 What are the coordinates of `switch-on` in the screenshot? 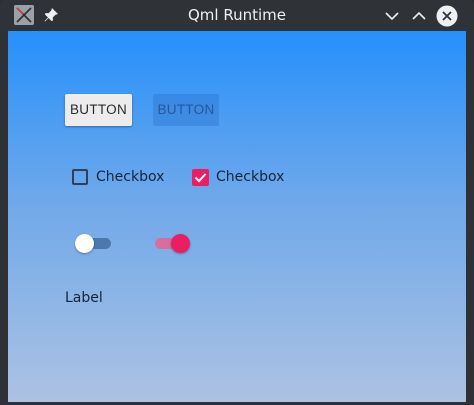 It's located at (173, 243).